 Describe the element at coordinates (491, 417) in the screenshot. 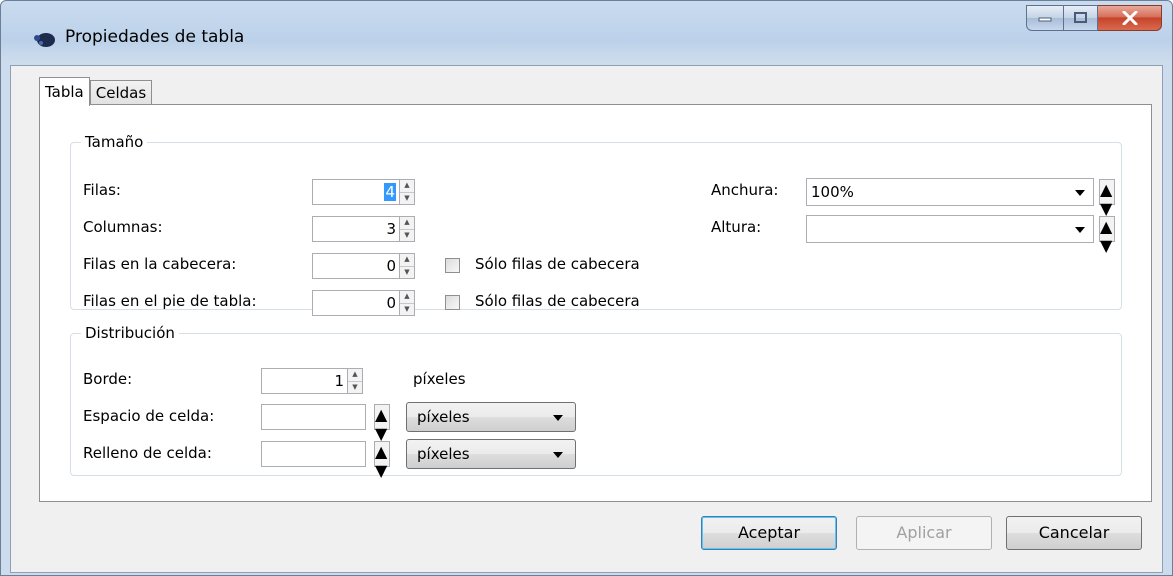

I see `cell-spacing-unit-select: píxeles` at that location.